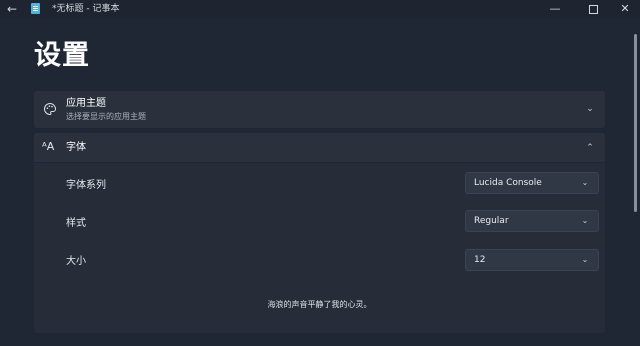 This screenshot has width=640, height=346. Describe the element at coordinates (86, 9) in the screenshot. I see `window-title: *无标题 - 记事本` at that location.